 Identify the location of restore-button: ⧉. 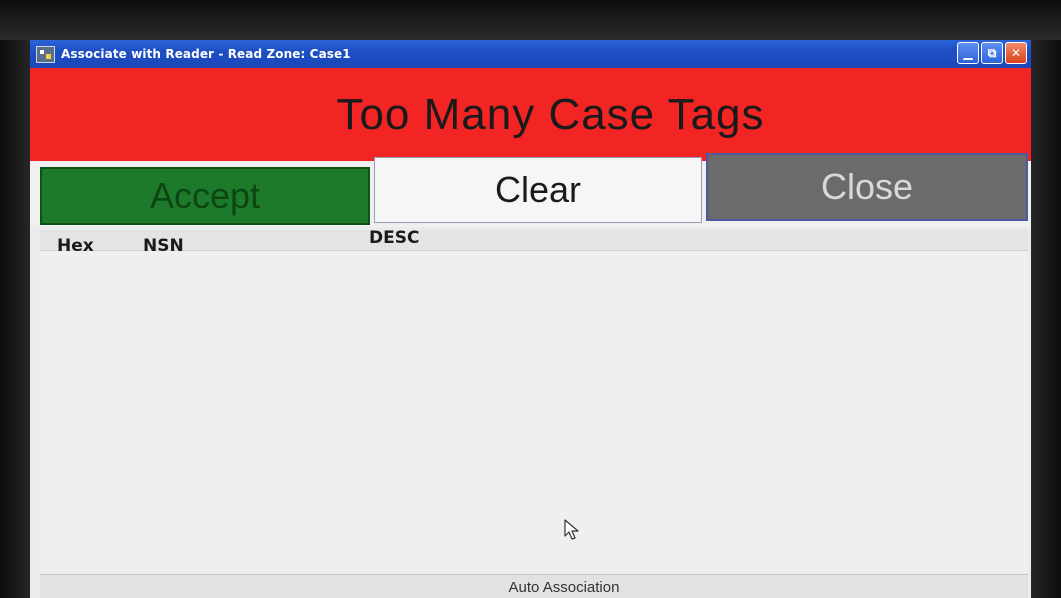
(992, 53).